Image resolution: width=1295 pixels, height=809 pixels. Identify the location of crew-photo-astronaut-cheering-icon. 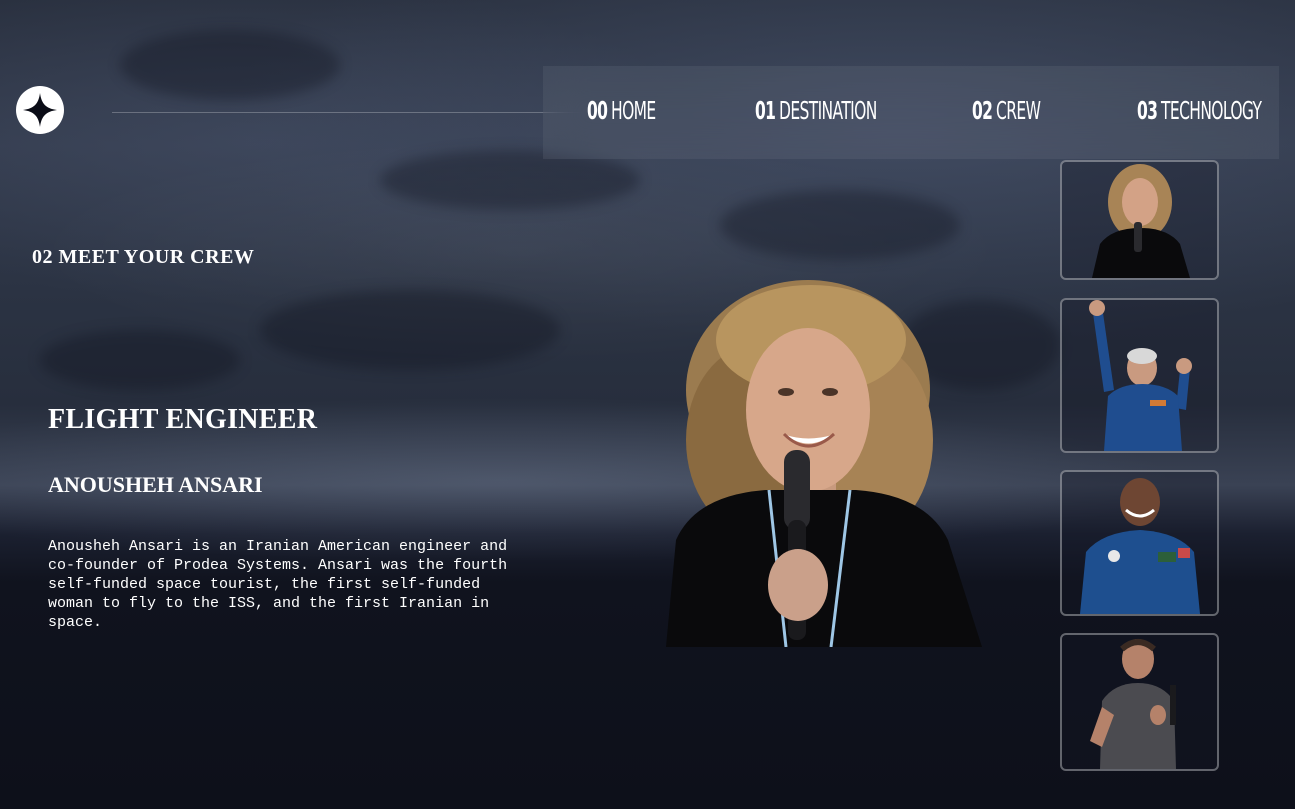
(1139, 375).